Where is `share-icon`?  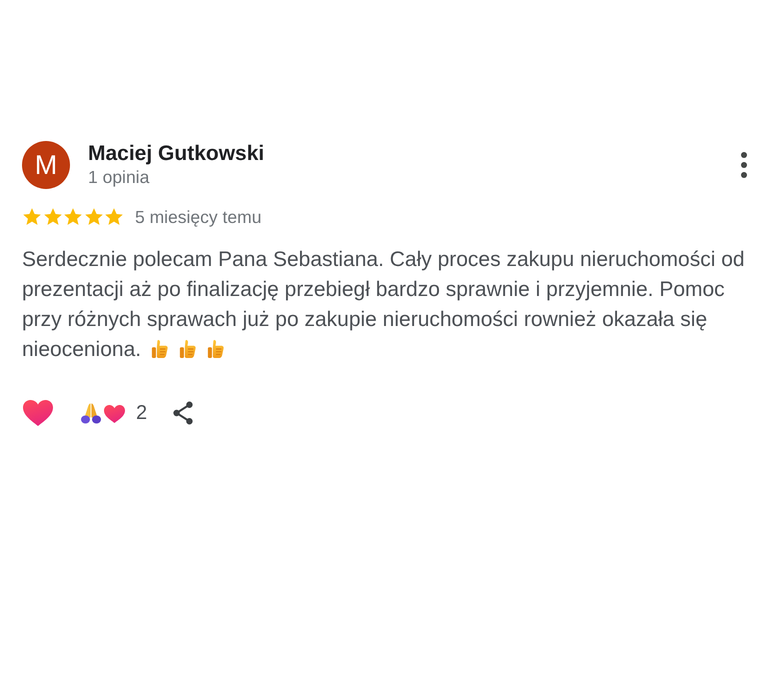
share-icon is located at coordinates (183, 413).